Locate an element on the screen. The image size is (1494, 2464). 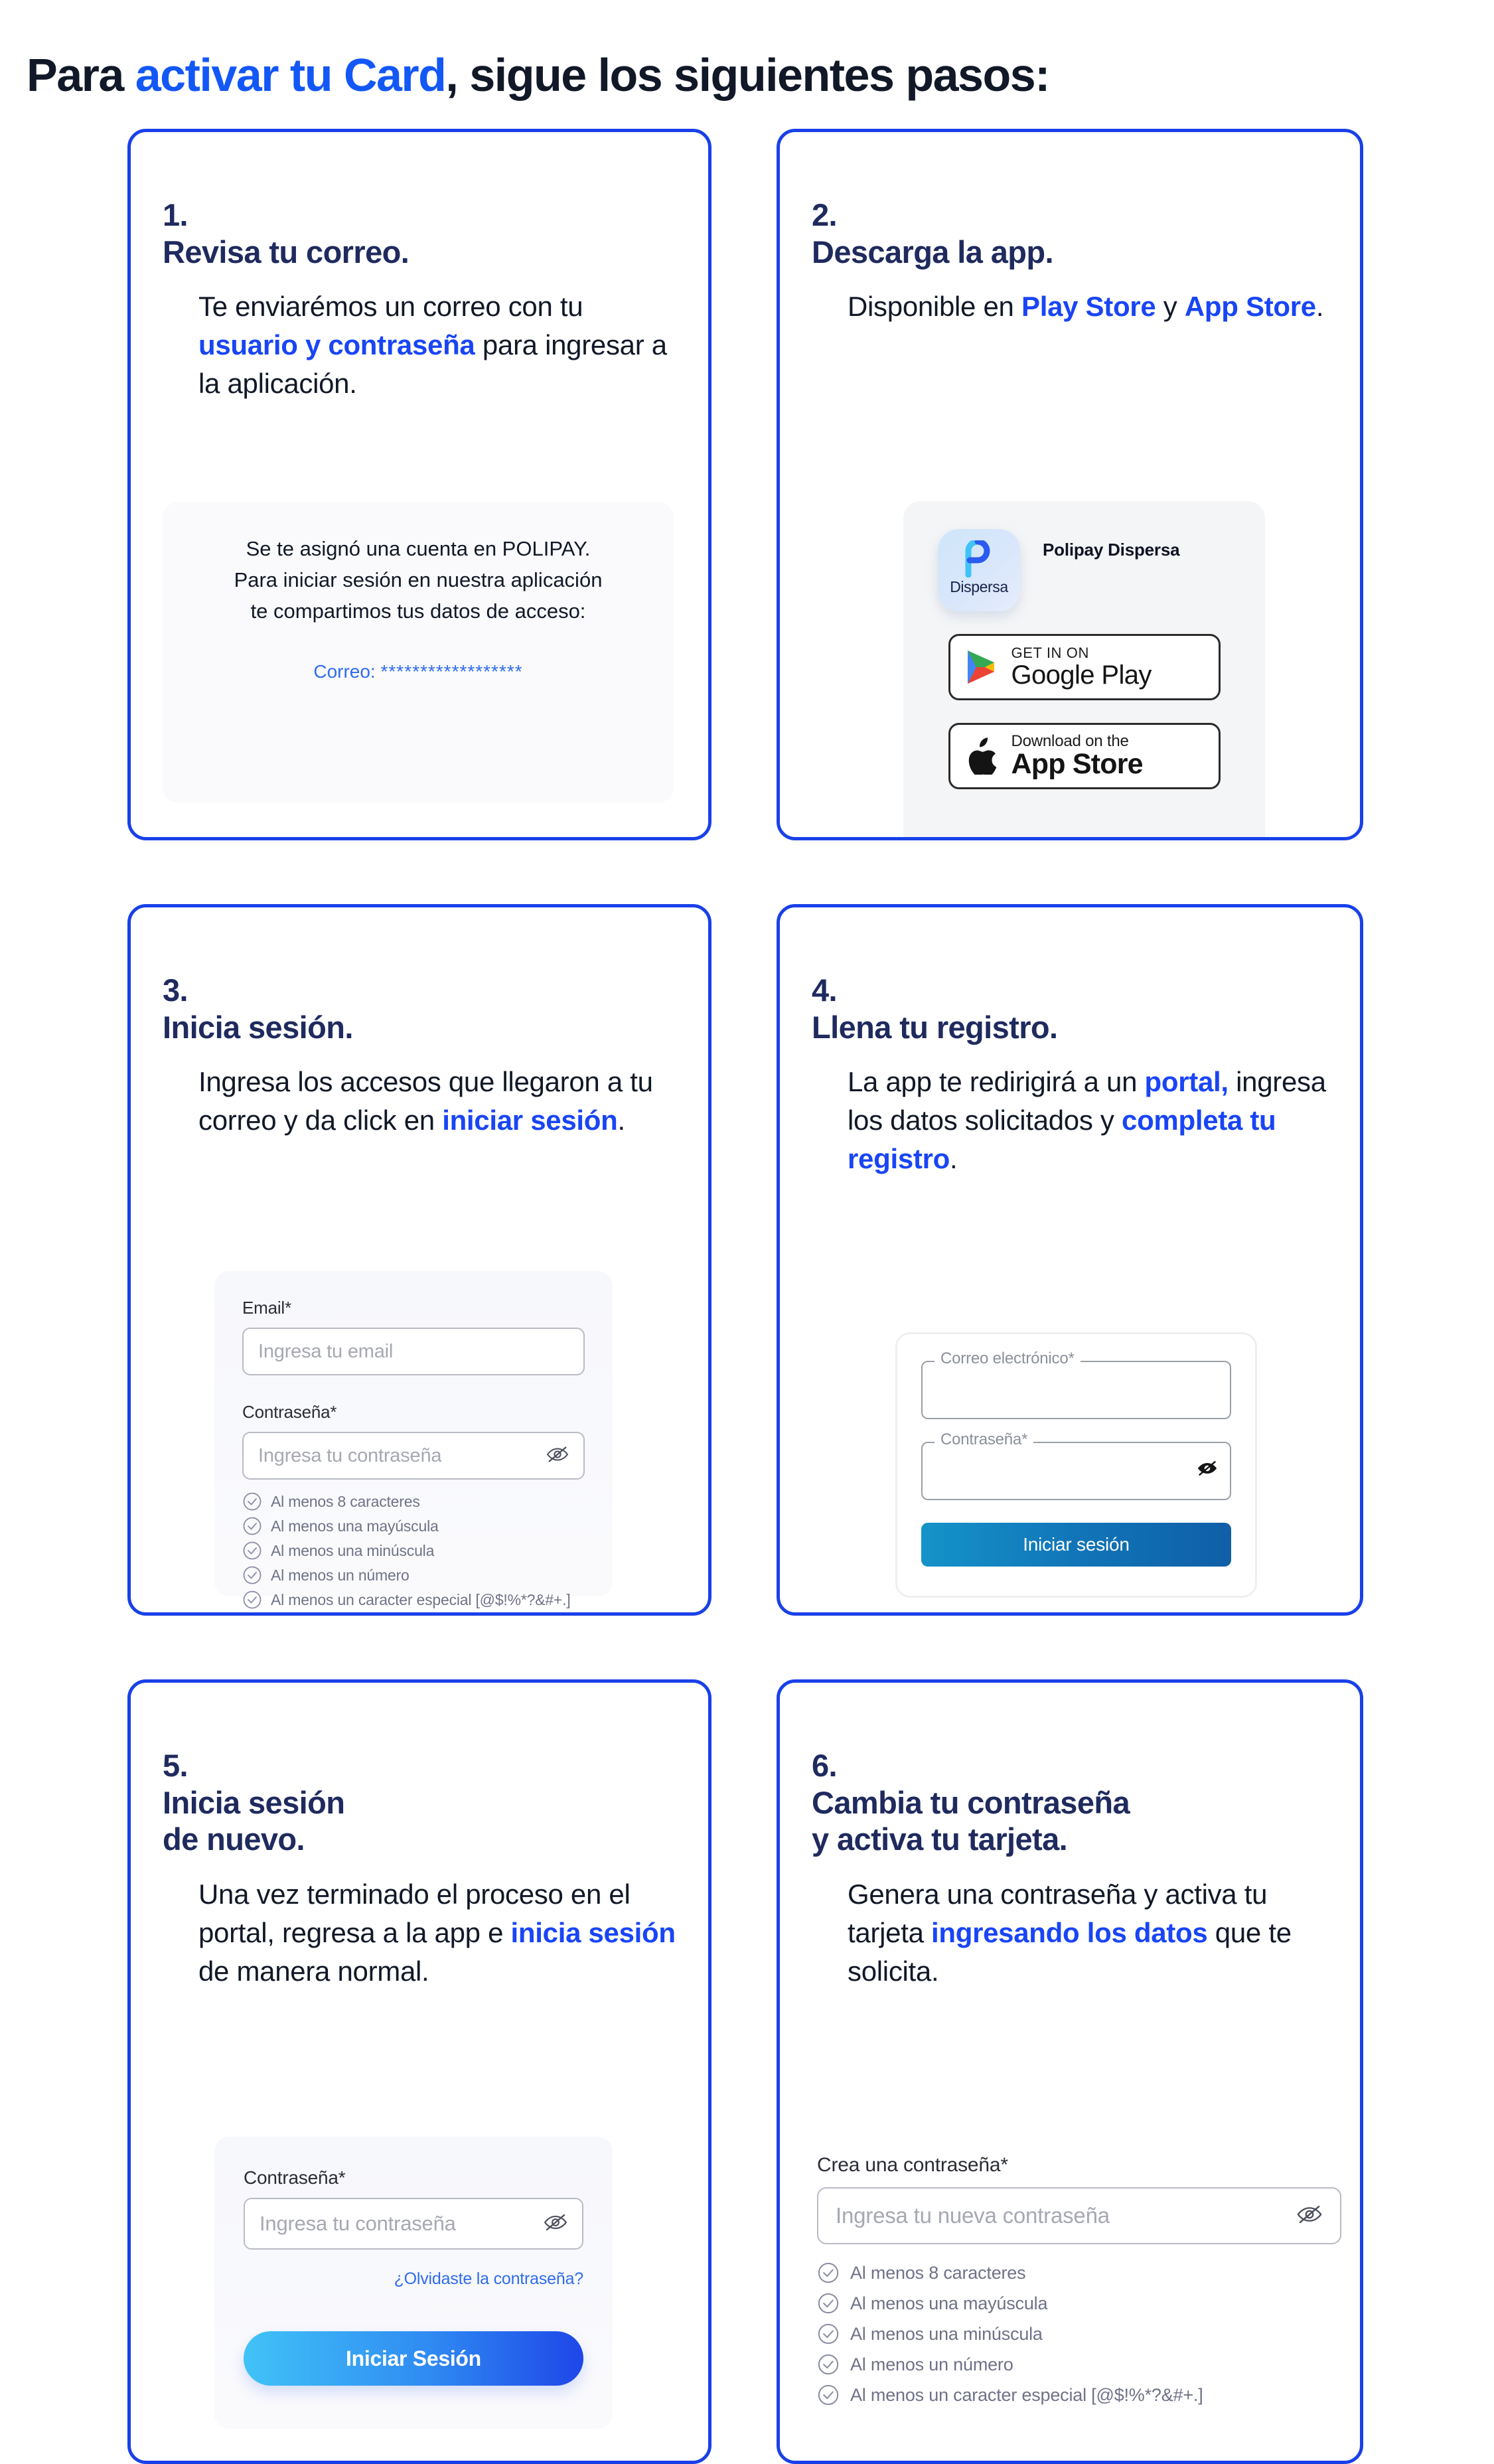
step-2-app-store-highlight: App Store is located at coordinates (1250, 307).